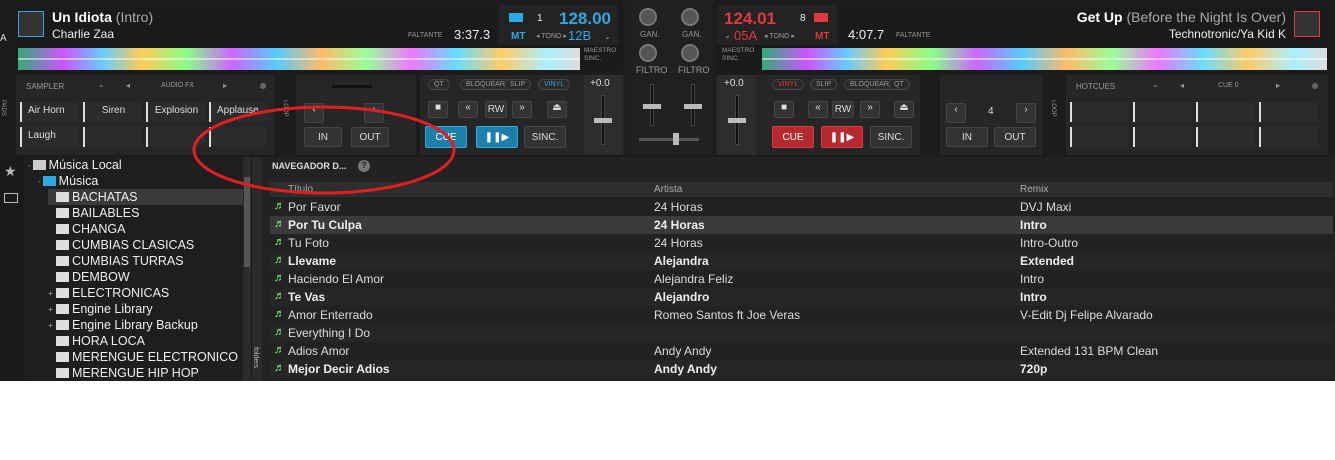  I want to click on bpm-display: 124.01, so click(750, 19).